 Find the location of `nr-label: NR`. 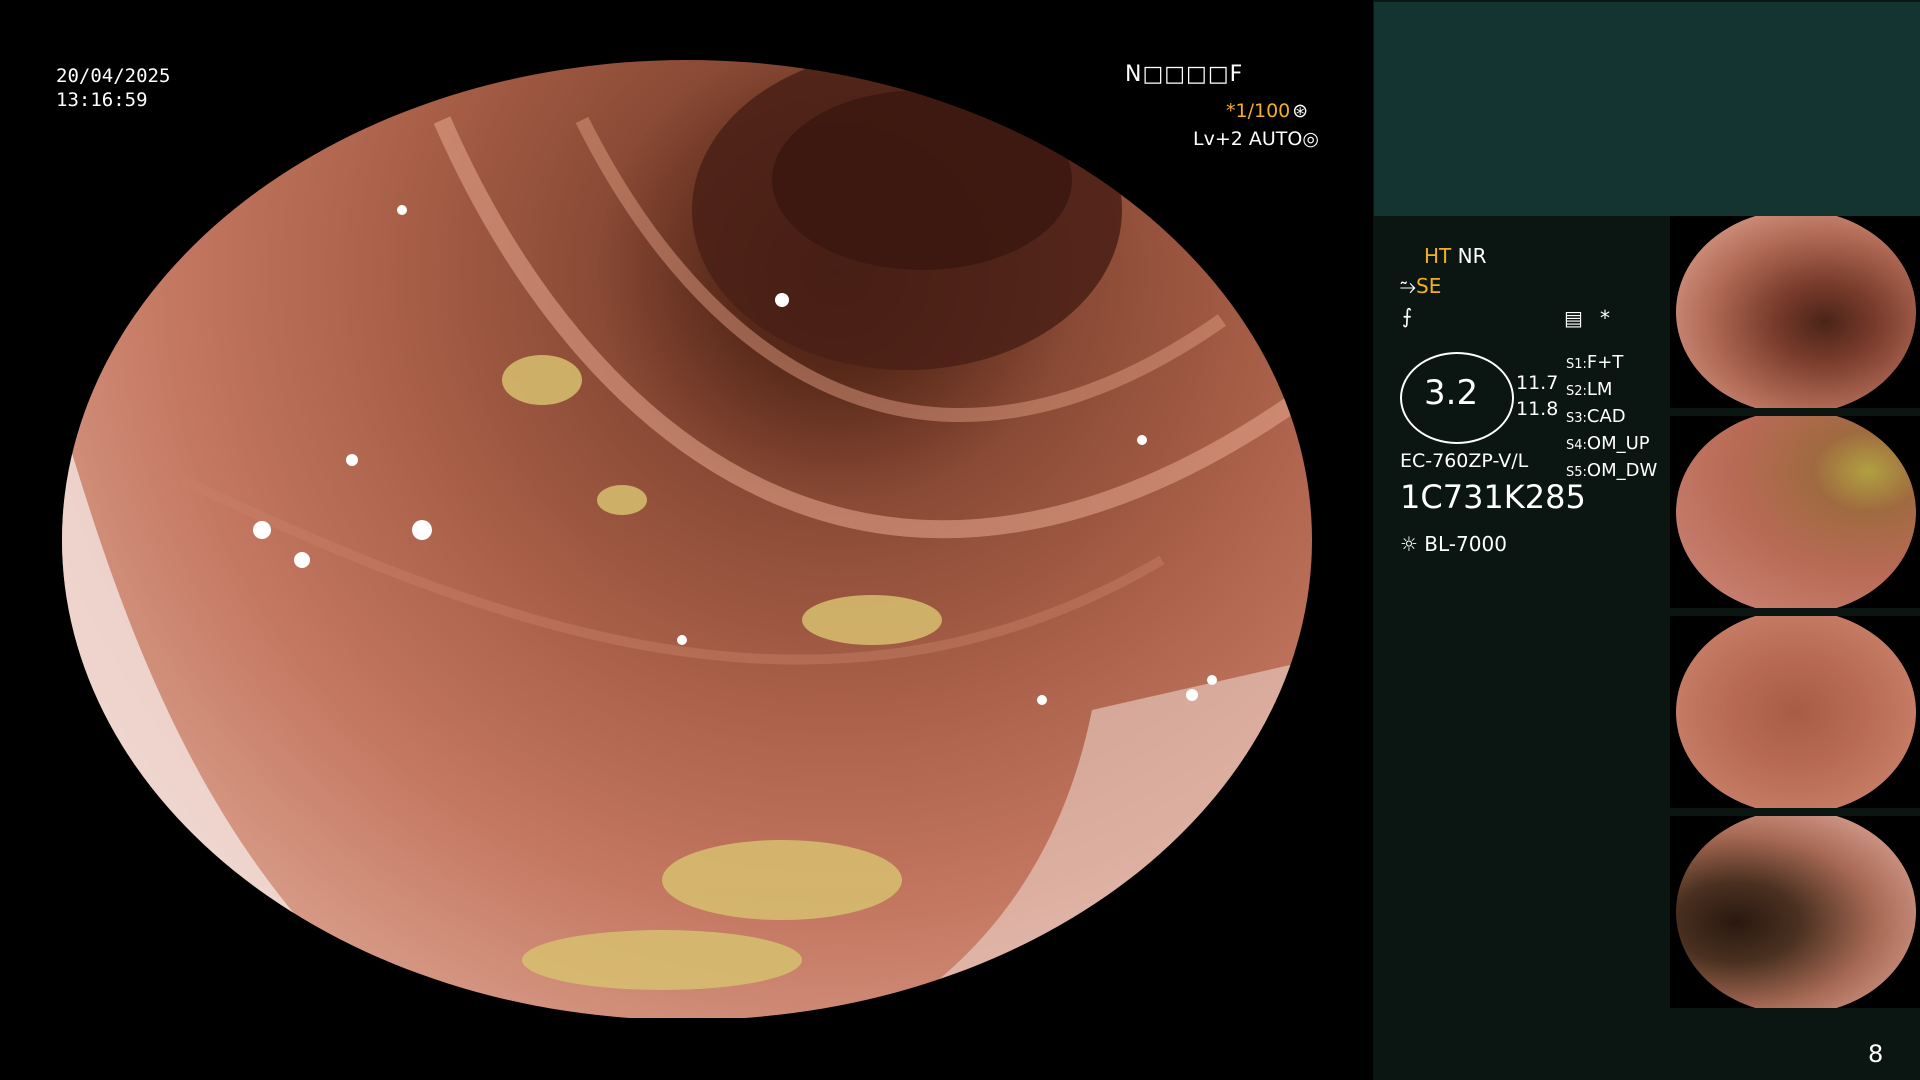

nr-label: NR is located at coordinates (1472, 256).